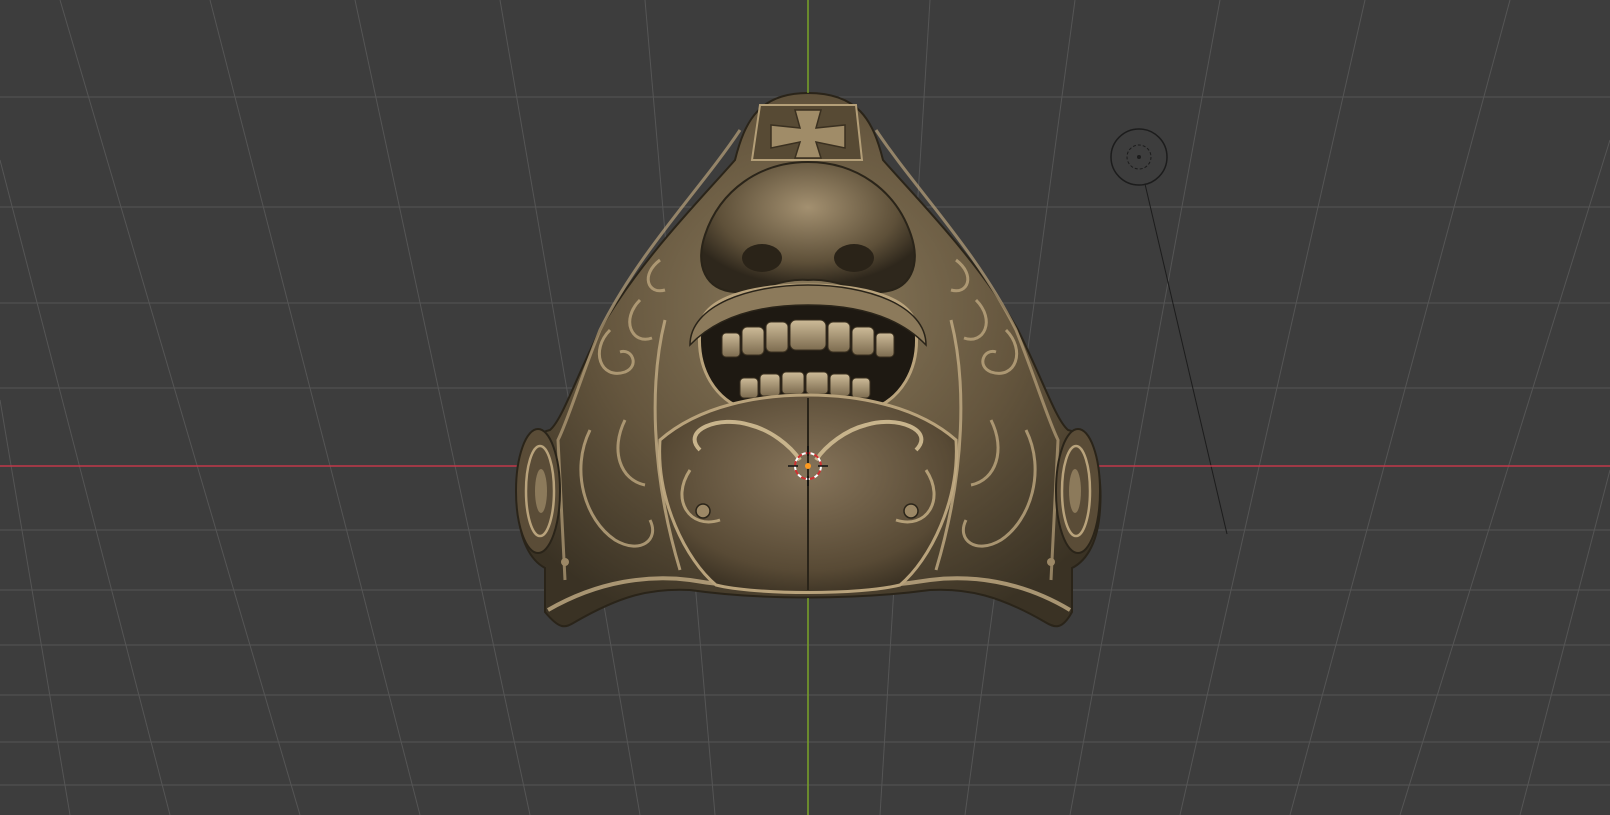  Describe the element at coordinates (807, 132) in the screenshot. I see `cross-emblem` at that location.